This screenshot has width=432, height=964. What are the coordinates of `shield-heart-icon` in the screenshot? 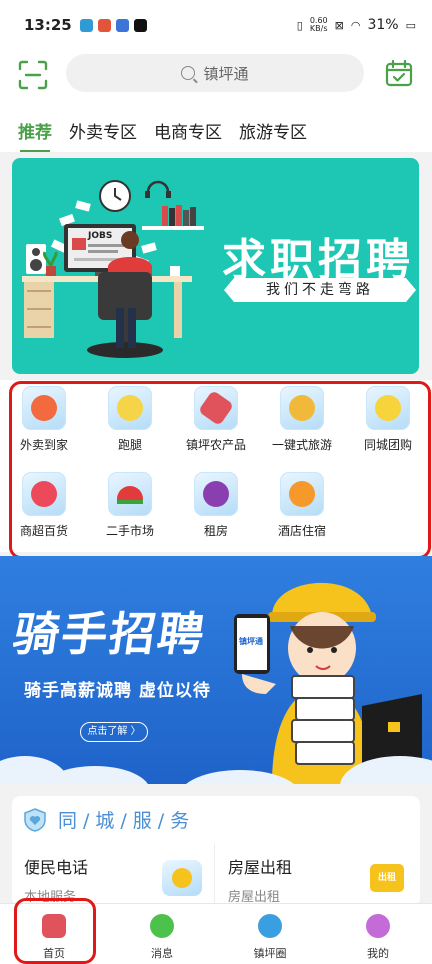 It's located at (35, 819).